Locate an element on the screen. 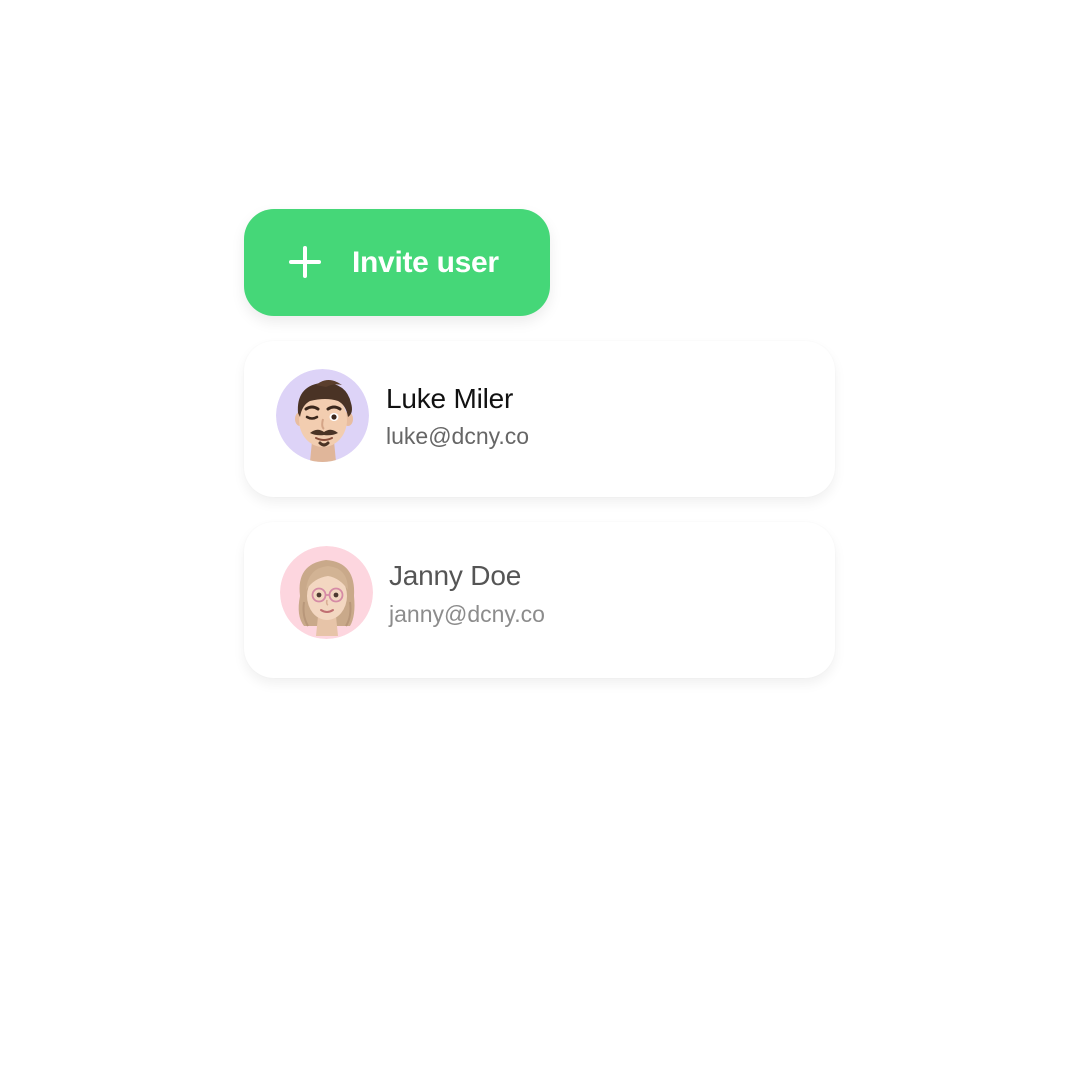 The height and width of the screenshot is (1080, 1080). user-card: Janny Doe janny@dcny.co is located at coordinates (539, 600).